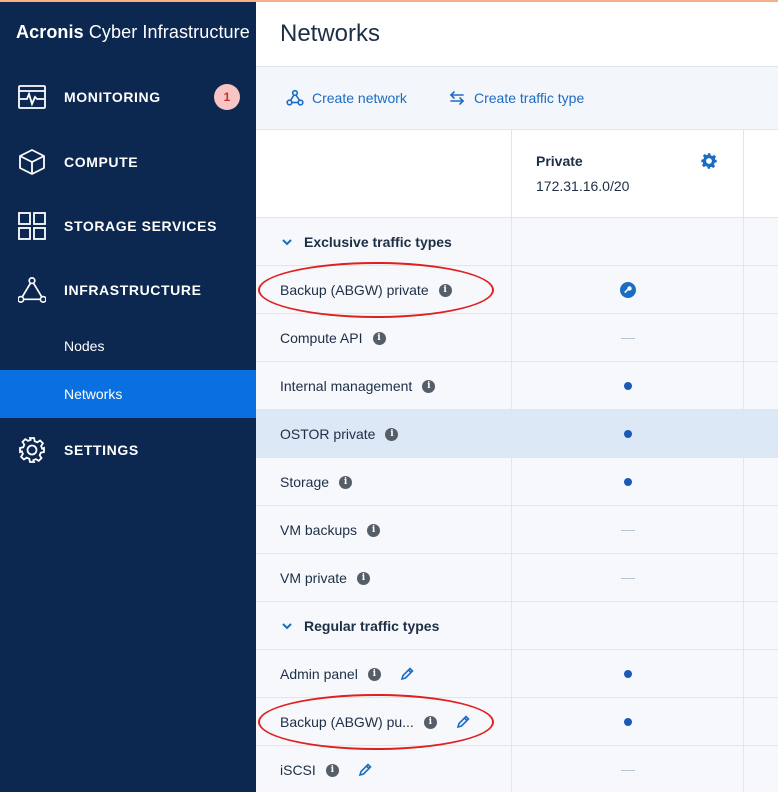 The height and width of the screenshot is (792, 778). What do you see at coordinates (354, 290) in the screenshot?
I see `traffic-type-label: Backup (ABGW) private` at bounding box center [354, 290].